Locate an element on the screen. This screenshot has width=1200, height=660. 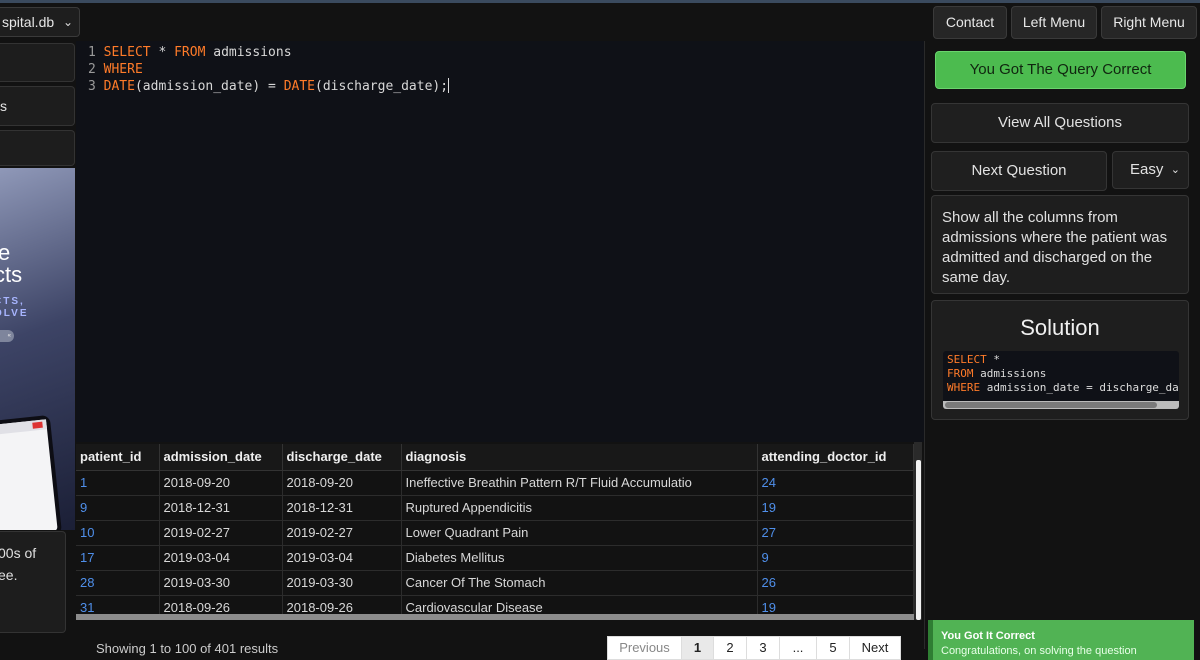
promo-card: 00s of ee. is located at coordinates (33, 582).